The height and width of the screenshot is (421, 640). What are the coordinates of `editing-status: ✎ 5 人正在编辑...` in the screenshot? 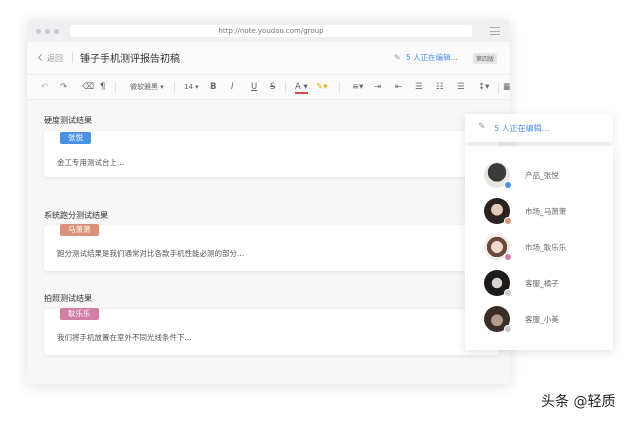 It's located at (426, 57).